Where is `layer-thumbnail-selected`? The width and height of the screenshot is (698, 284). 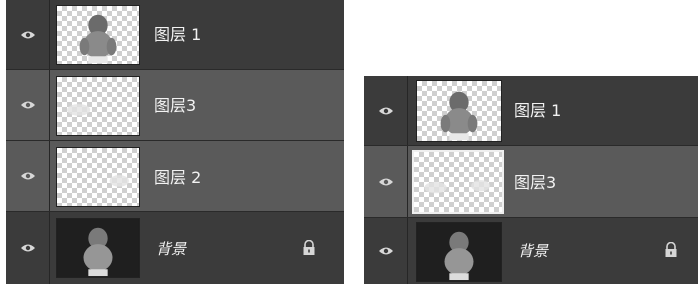 layer-thumbnail-selected is located at coordinates (458, 182).